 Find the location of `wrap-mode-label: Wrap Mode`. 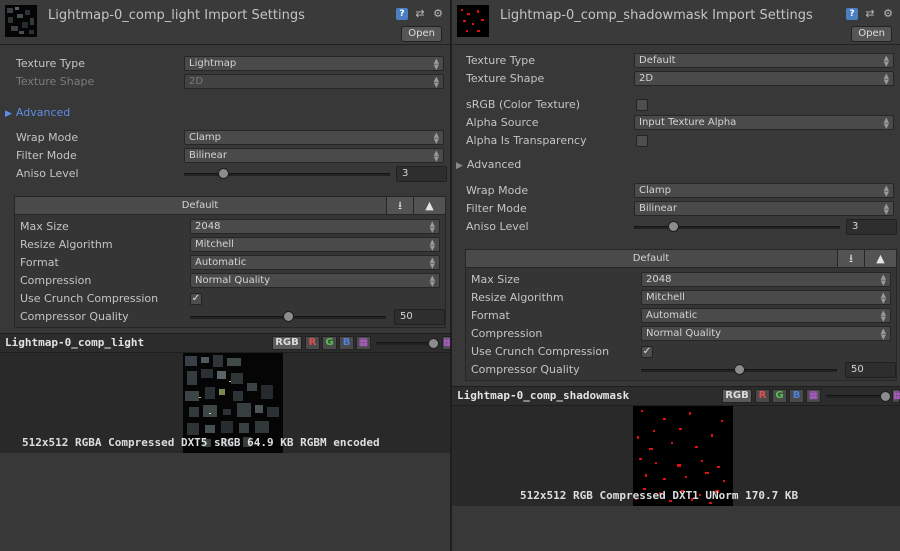

wrap-mode-label: Wrap Mode is located at coordinates (47, 137).